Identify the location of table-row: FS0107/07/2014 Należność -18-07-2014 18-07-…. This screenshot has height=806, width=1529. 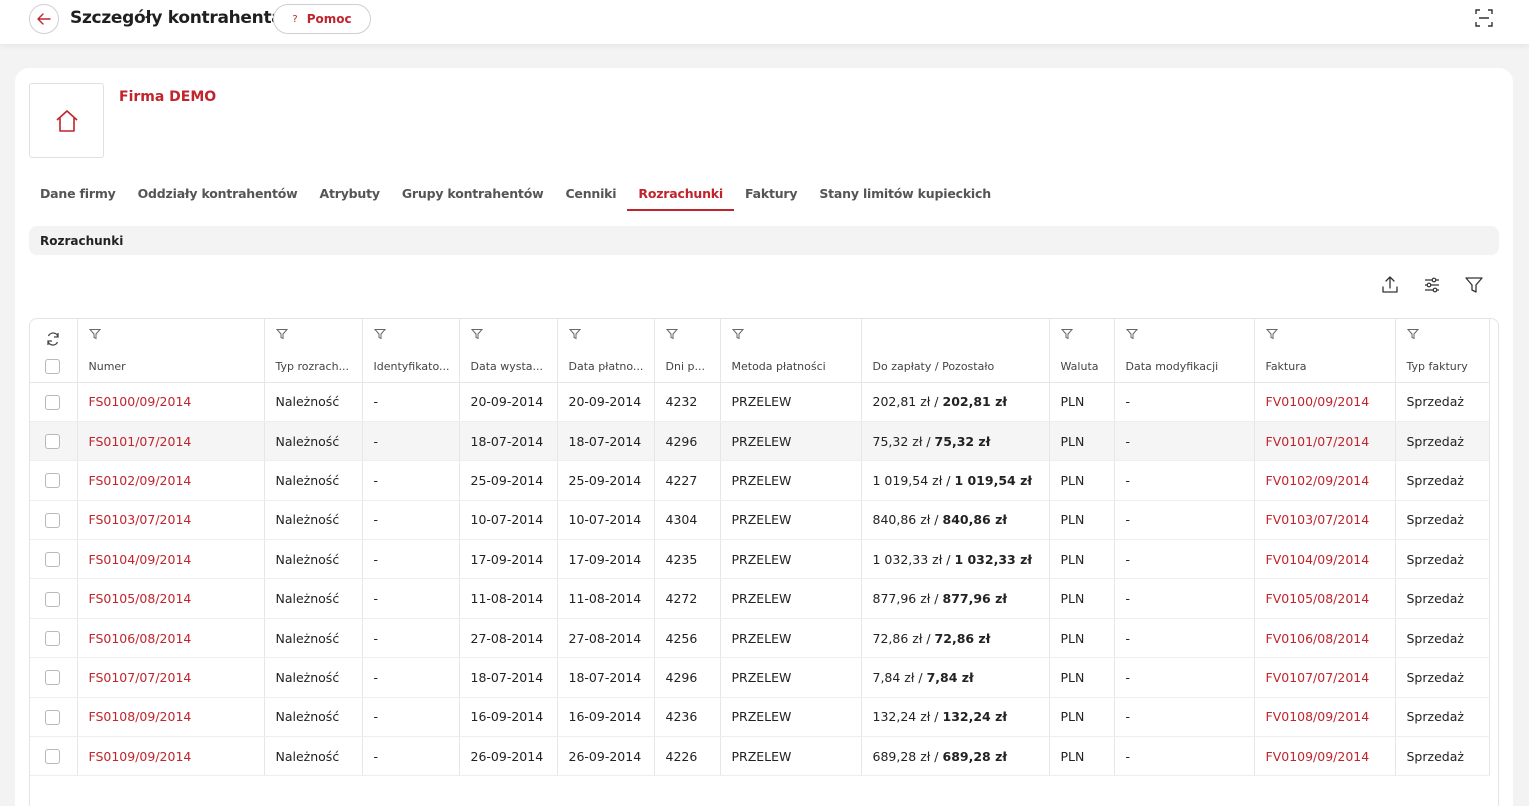
(760, 677).